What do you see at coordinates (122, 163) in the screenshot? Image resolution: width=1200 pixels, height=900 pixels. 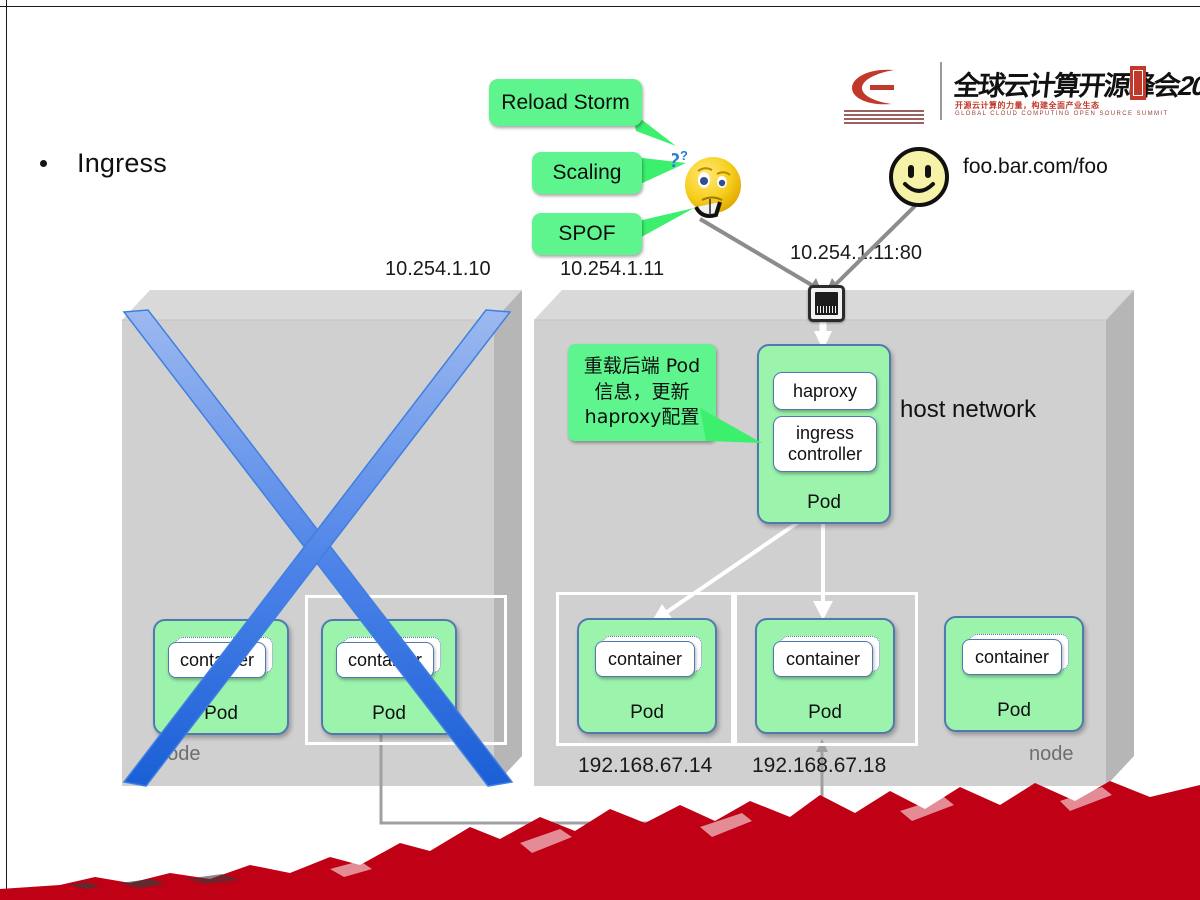 I see `page-title: Ingress` at bounding box center [122, 163].